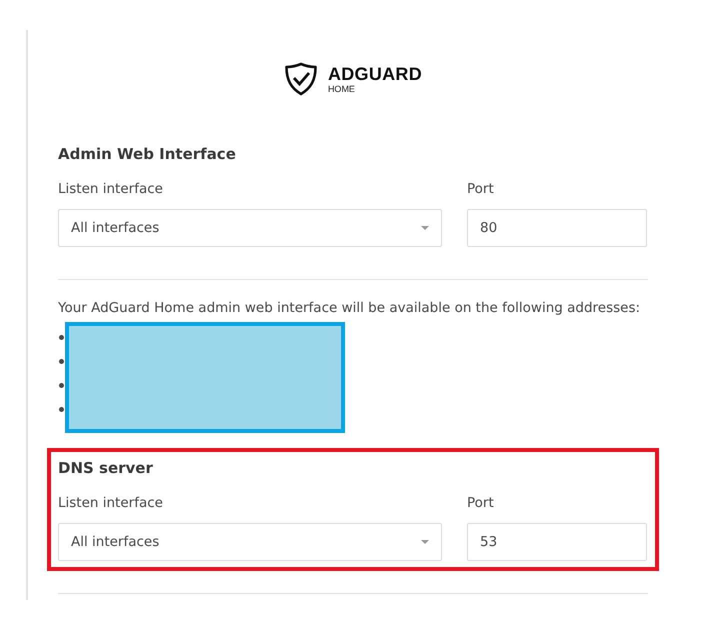 This screenshot has width=703, height=627. I want to click on section-title: Admin Web Interface, so click(147, 154).